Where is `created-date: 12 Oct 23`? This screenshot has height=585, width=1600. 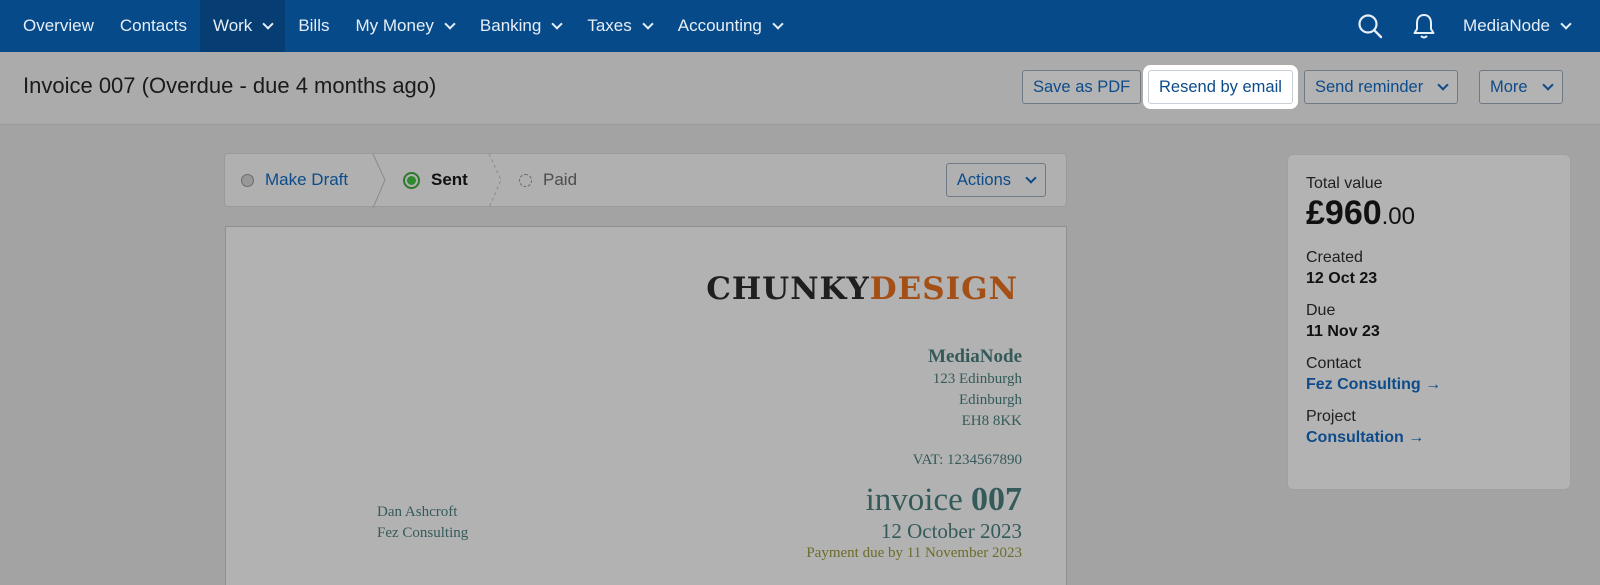
created-date: 12 Oct 23 is located at coordinates (1342, 278).